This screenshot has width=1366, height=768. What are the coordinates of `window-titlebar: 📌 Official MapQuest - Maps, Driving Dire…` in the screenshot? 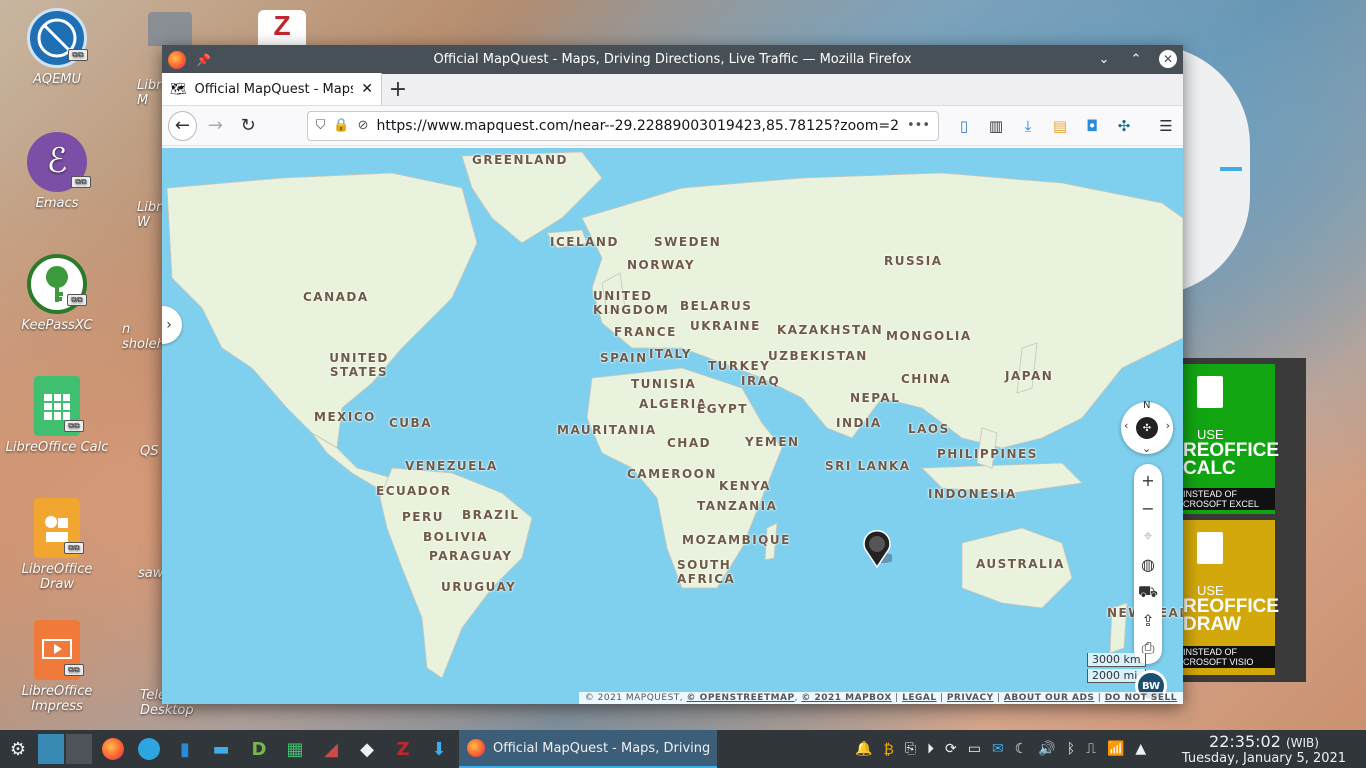 It's located at (672, 59).